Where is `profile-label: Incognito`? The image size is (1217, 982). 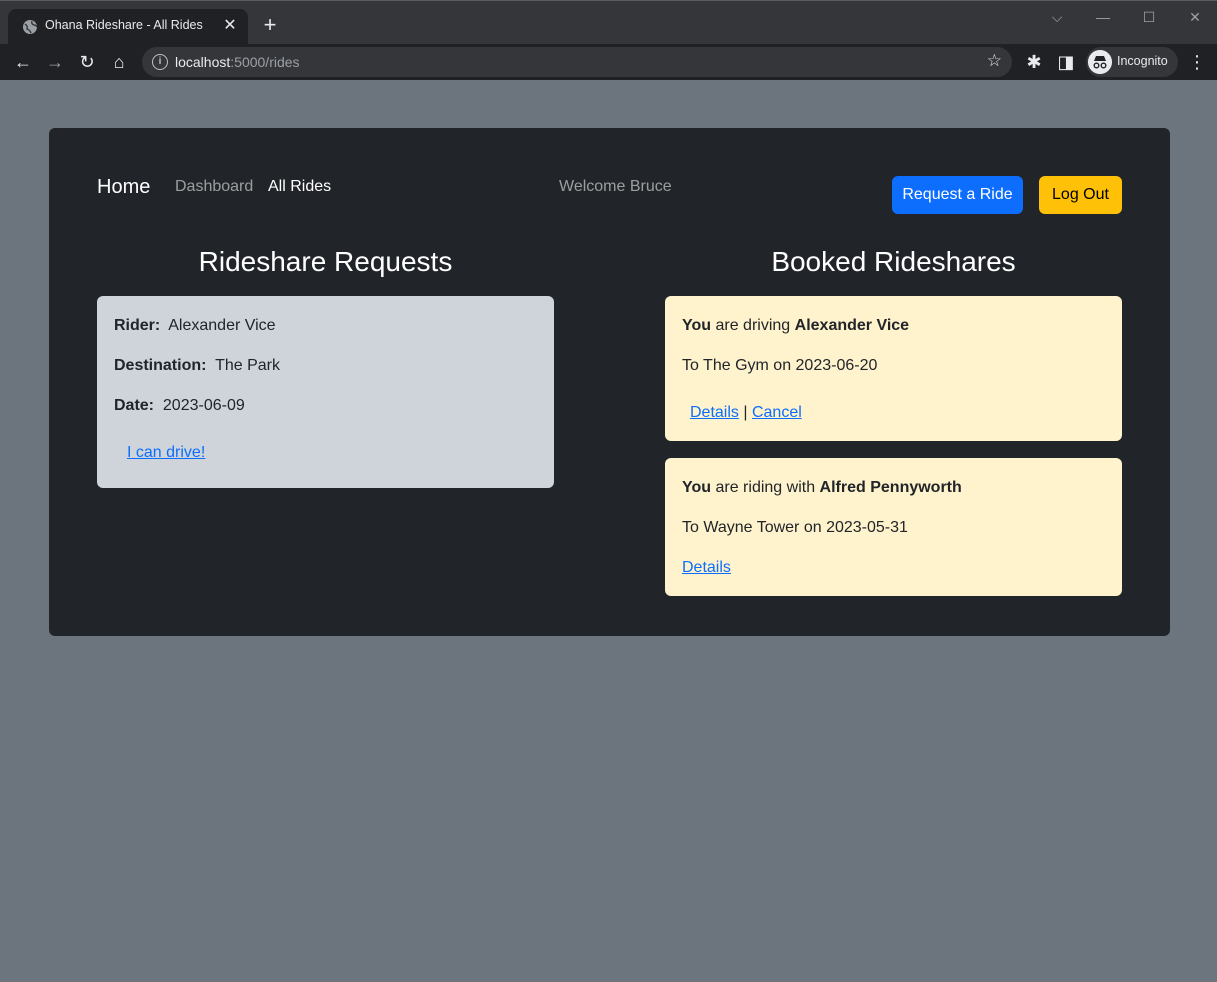
profile-label: Incognito is located at coordinates (1142, 61).